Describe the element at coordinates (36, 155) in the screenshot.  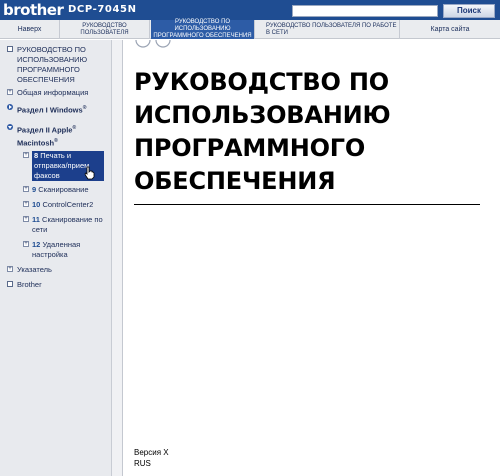
I see `chapter-number: 8` at that location.